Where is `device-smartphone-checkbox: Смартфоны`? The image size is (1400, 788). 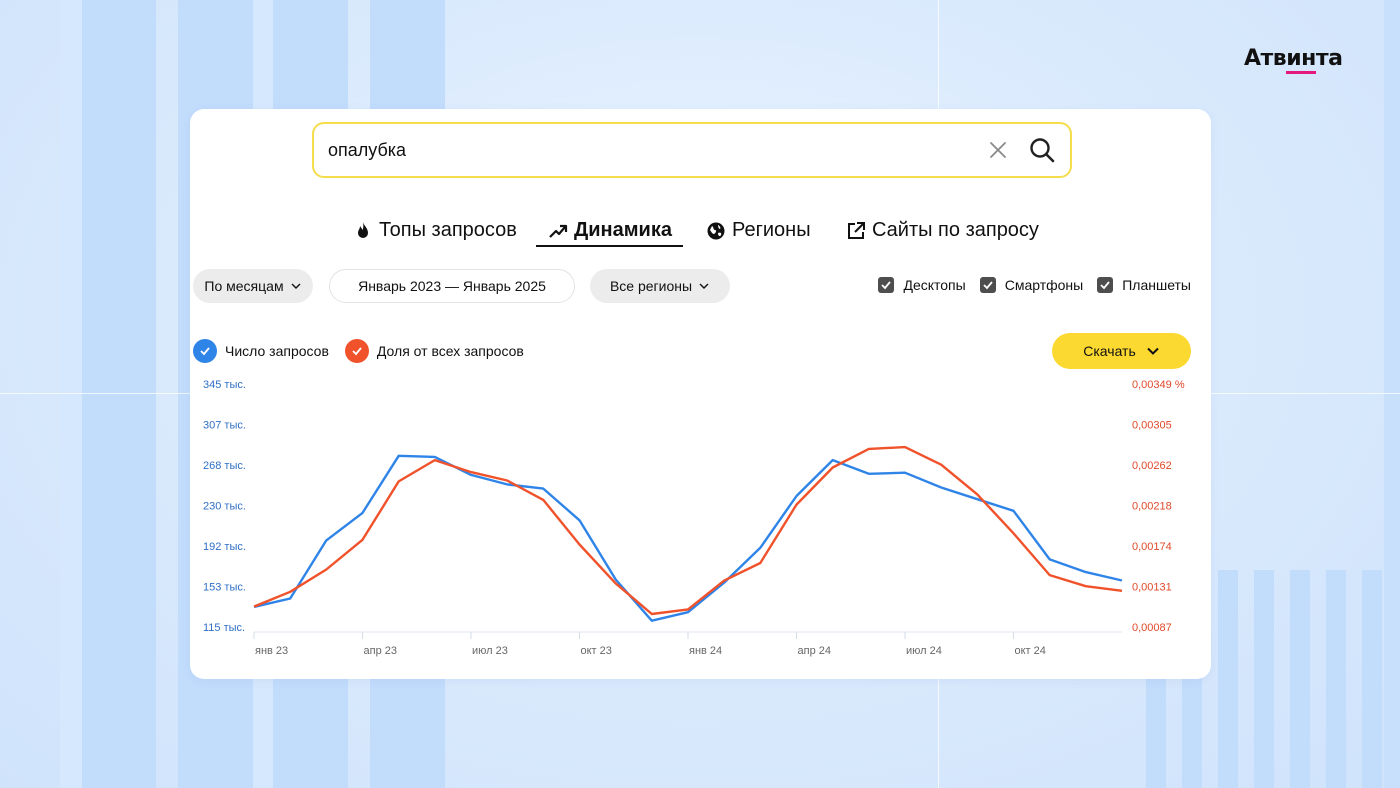
device-smartphone-checkbox: Смартфоны is located at coordinates (1031, 285).